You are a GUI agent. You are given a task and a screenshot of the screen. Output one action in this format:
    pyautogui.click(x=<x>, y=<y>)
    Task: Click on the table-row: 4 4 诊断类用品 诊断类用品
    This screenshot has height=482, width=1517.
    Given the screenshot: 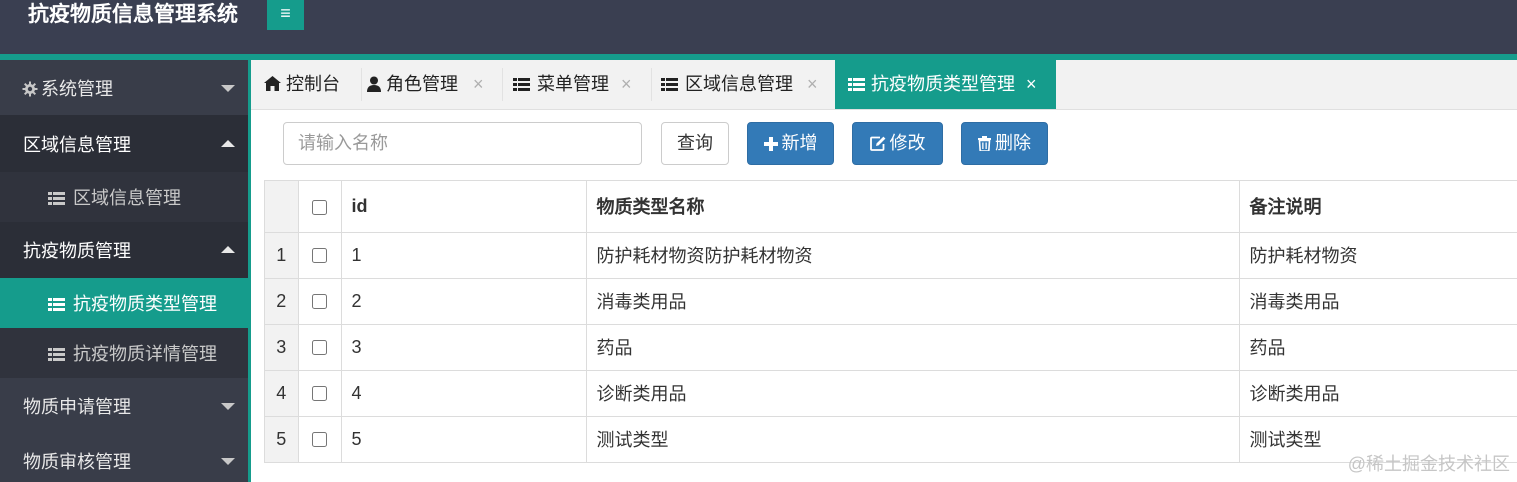 What is the action you would take?
    pyautogui.click(x=891, y=393)
    